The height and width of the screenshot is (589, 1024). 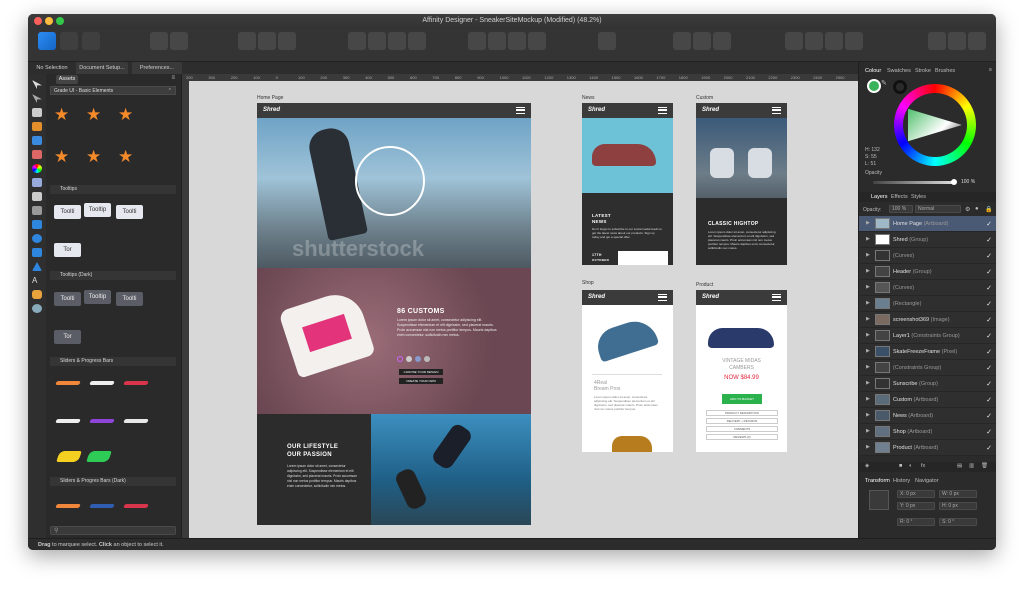 What do you see at coordinates (958, 494) in the screenshot?
I see `w-field: W: 0 px` at bounding box center [958, 494].